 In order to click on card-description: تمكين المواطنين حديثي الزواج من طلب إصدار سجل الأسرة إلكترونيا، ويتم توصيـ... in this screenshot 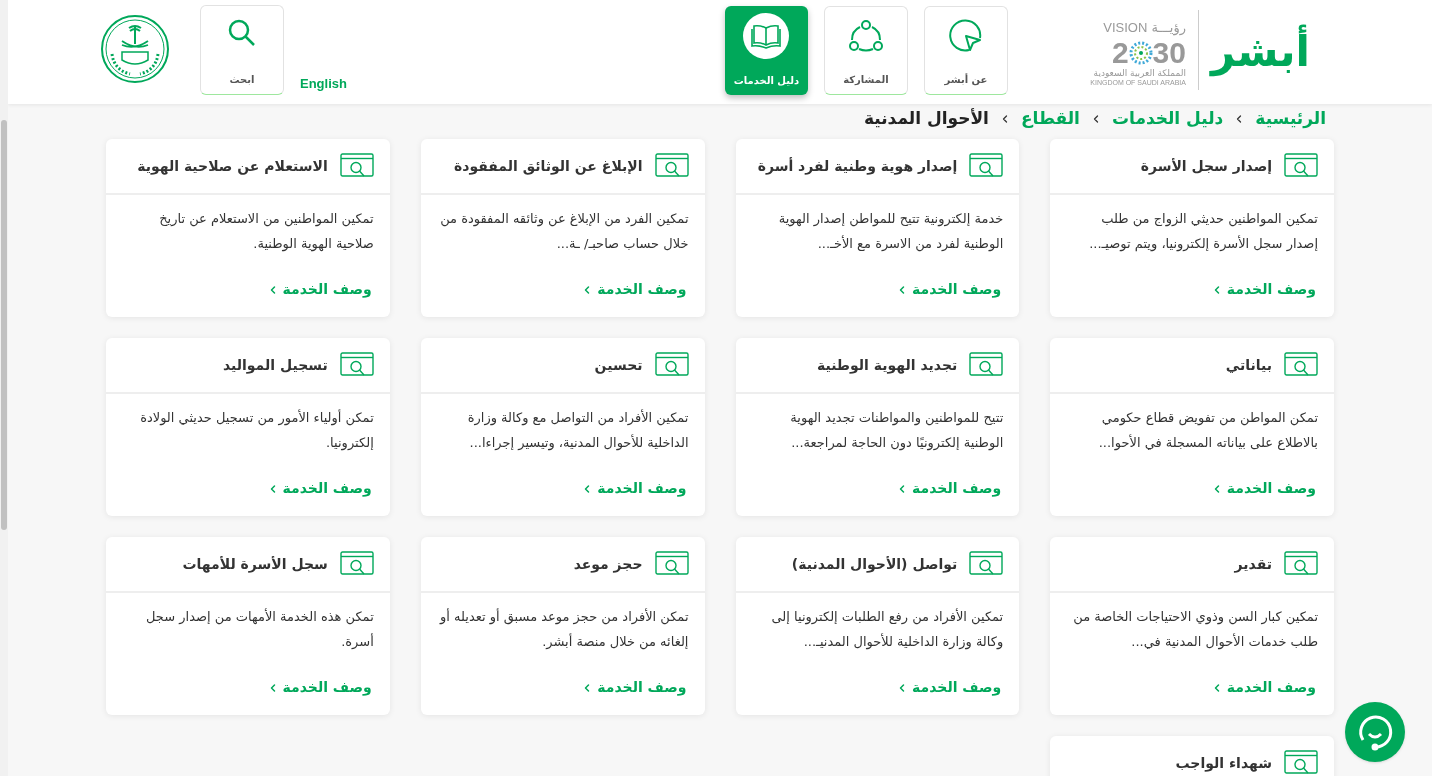, I will do `click(1203, 232)`.